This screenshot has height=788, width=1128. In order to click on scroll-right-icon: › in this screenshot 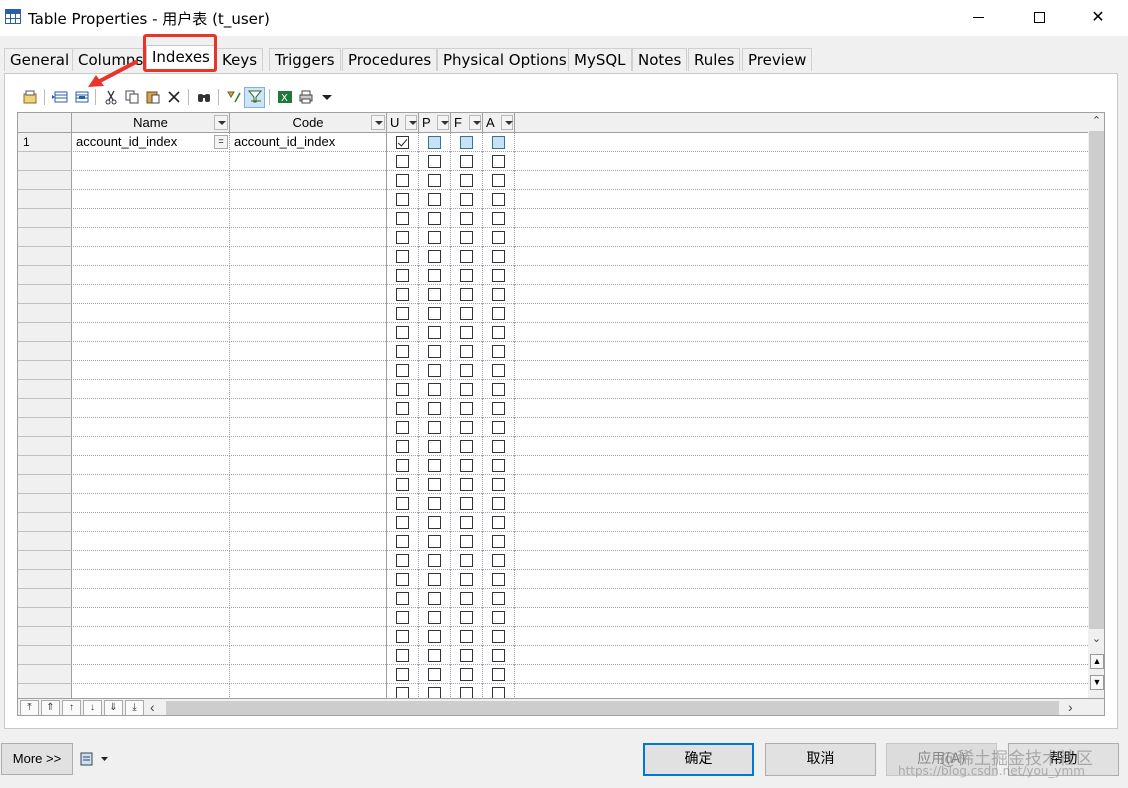, I will do `click(1070, 707)`.